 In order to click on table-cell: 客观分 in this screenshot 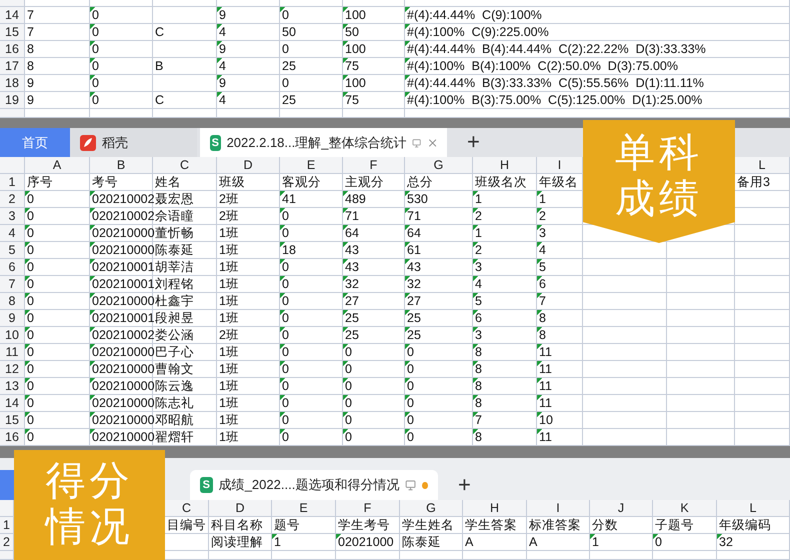, I will do `click(311, 182)`.